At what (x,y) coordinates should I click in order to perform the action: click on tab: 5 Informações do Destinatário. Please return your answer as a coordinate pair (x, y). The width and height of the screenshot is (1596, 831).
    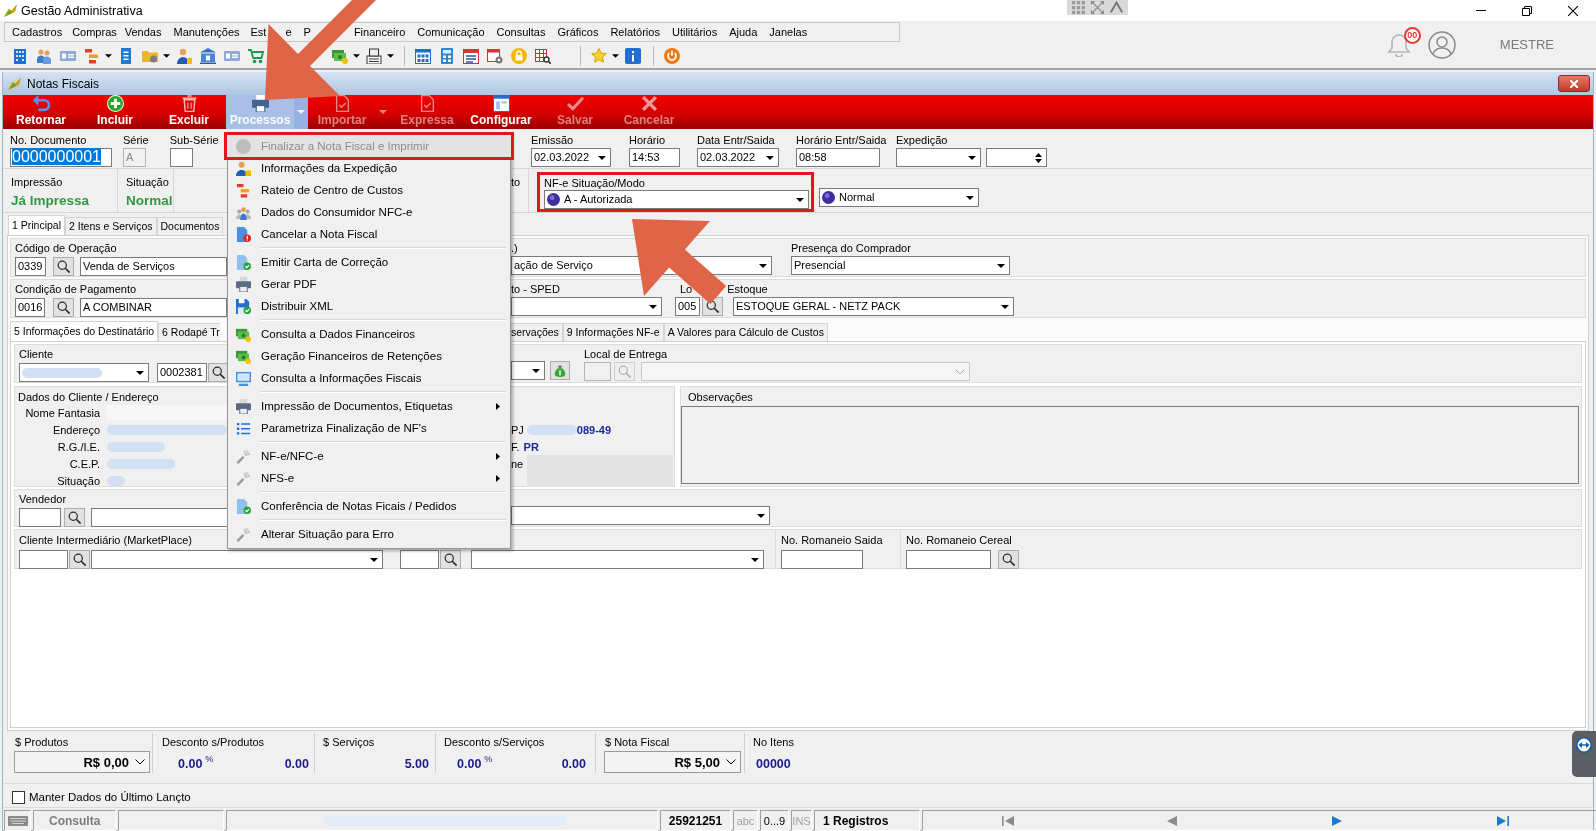
    Looking at the image, I should click on (84, 331).